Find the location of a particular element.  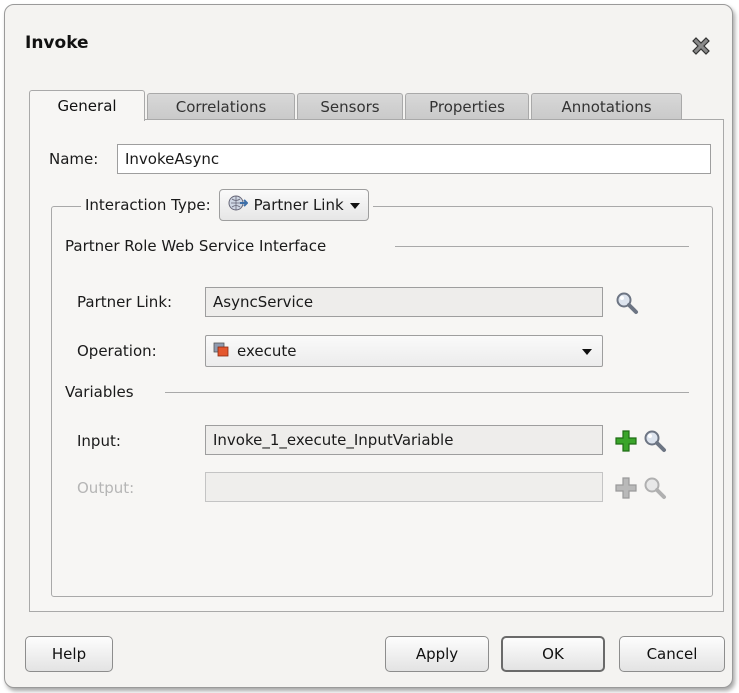

operation-label: Operation: is located at coordinates (117, 351).